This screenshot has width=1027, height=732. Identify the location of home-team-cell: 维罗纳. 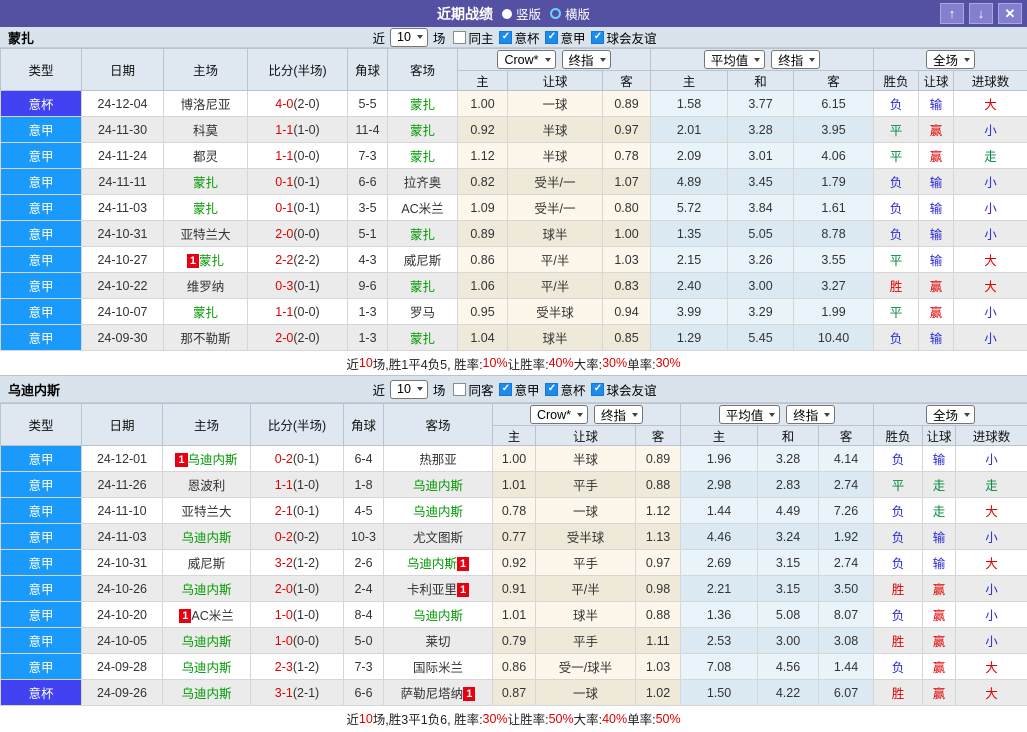
(205, 285).